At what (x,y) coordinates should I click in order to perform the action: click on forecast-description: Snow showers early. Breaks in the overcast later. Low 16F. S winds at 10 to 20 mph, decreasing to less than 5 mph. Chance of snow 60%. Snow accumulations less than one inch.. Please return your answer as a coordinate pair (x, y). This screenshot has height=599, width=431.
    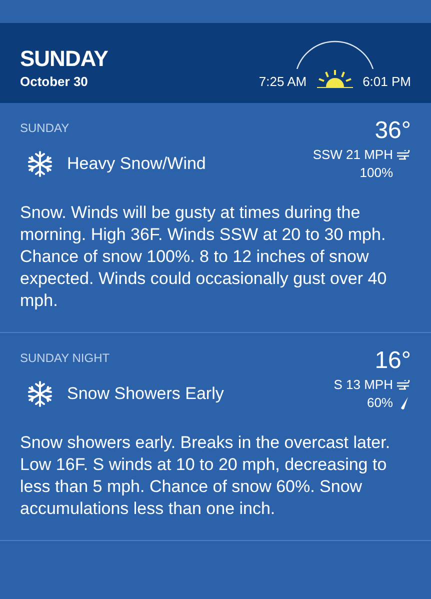
    Looking at the image, I should click on (206, 476).